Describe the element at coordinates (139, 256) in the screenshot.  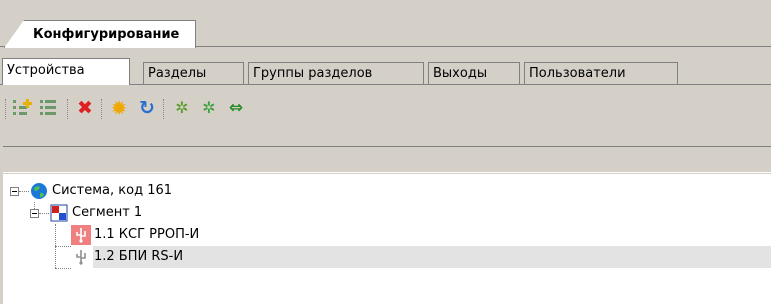
I see `tree-node-label: 1.2 БПИ RS-И` at that location.